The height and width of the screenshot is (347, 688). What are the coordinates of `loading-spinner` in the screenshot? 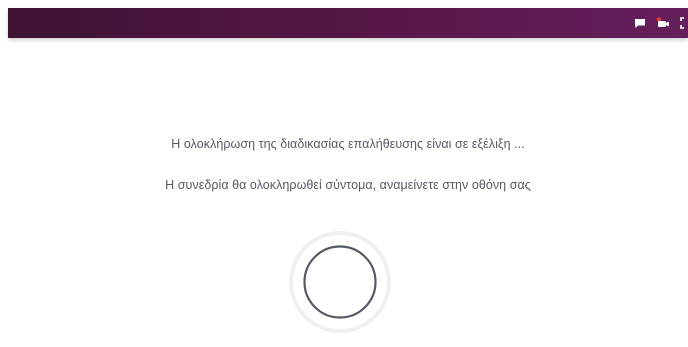 It's located at (340, 282).